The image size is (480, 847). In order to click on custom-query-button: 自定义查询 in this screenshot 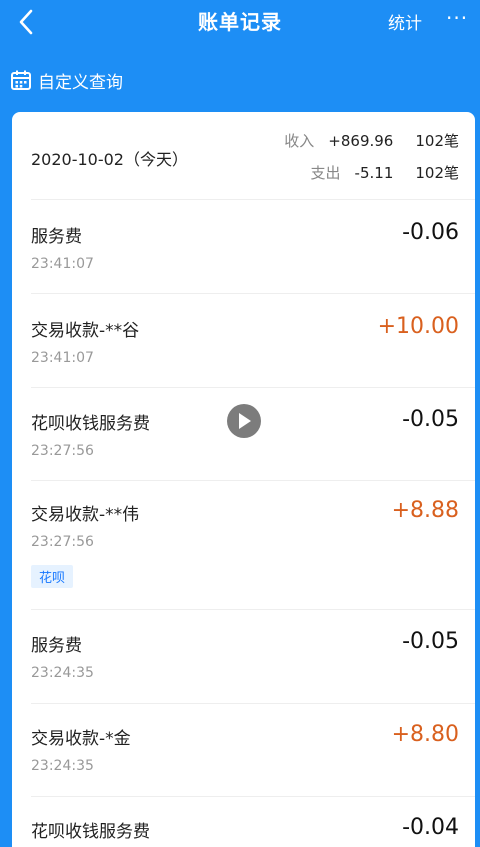, I will do `click(66, 80)`.